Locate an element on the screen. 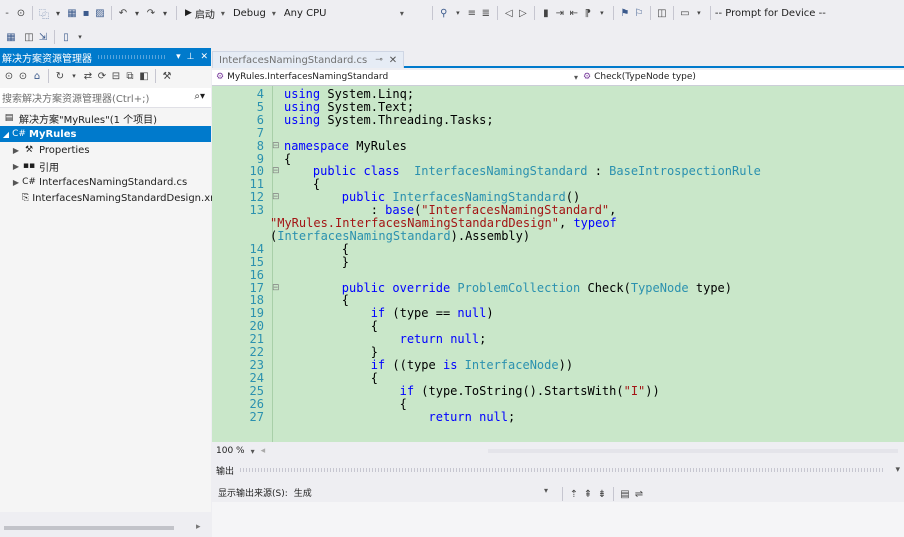 This screenshot has width=904, height=537. tree-item-properties: ▶ ⚒ Properties is located at coordinates (105, 150).